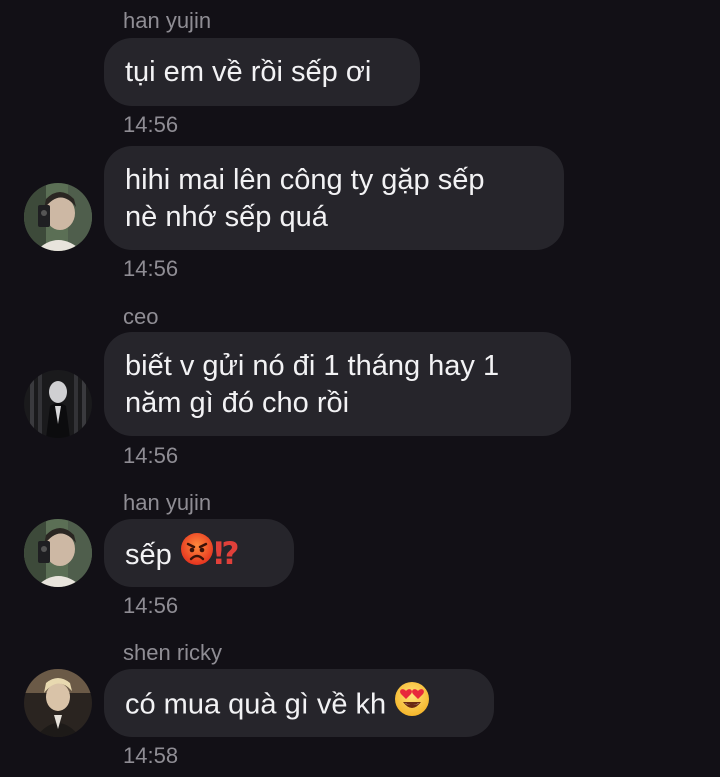 Image resolution: width=720 pixels, height=777 pixels. What do you see at coordinates (58, 703) in the screenshot?
I see `avatar-shen-ricky` at bounding box center [58, 703].